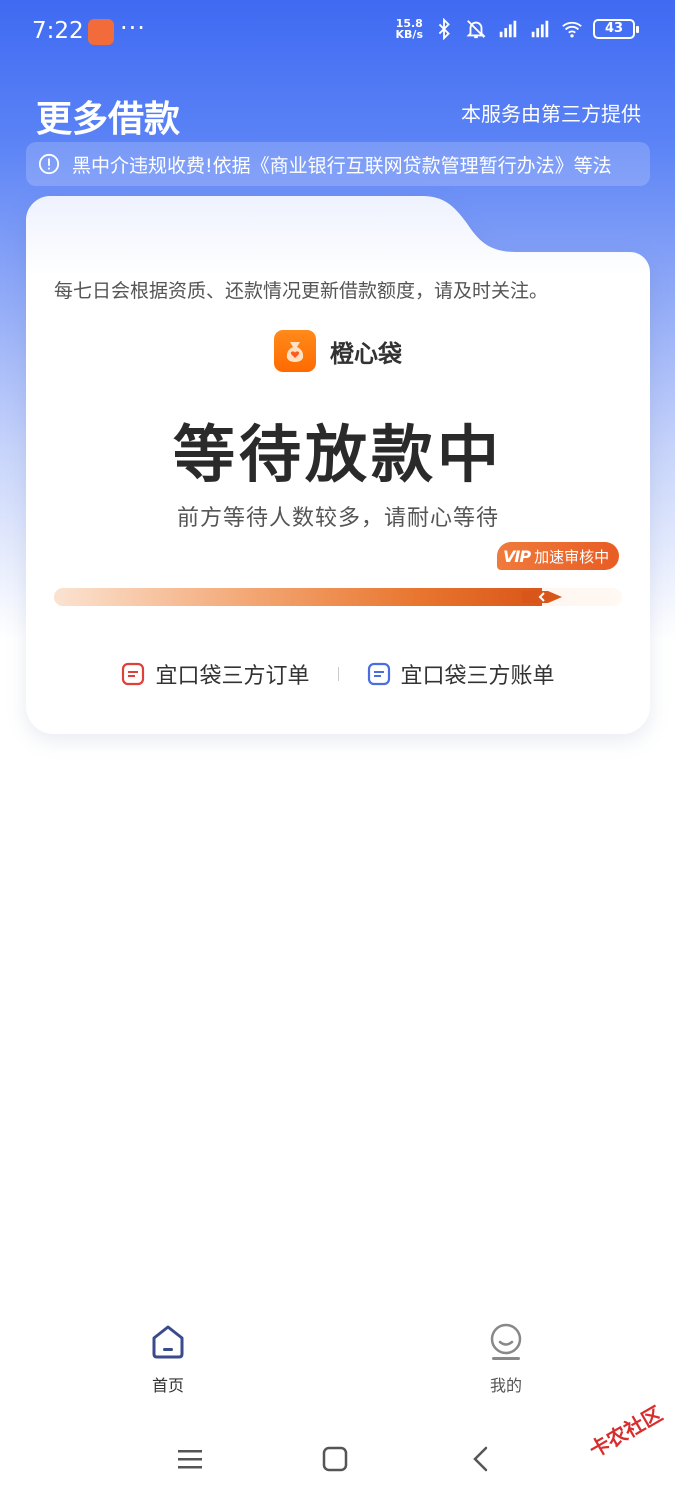  I want to click on third-party-links: 宜口袋三方订单 宜口袋三方账单, so click(338, 674).